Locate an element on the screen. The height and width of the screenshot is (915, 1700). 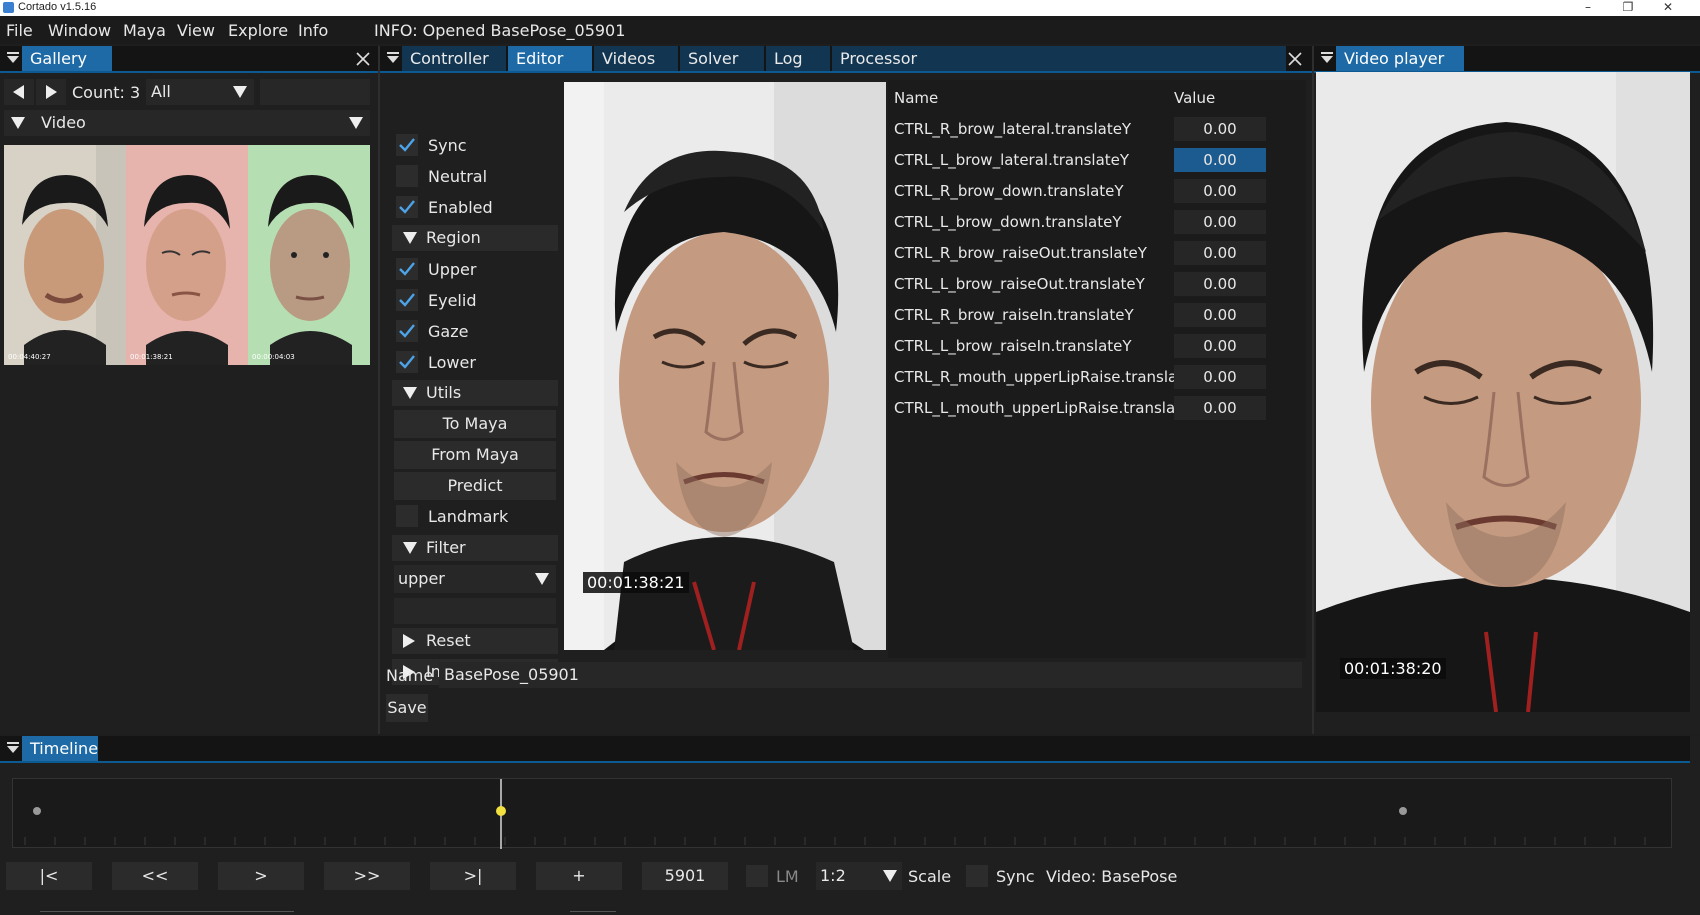
thumbnail-3: 00:00:04:03 is located at coordinates (309, 255).